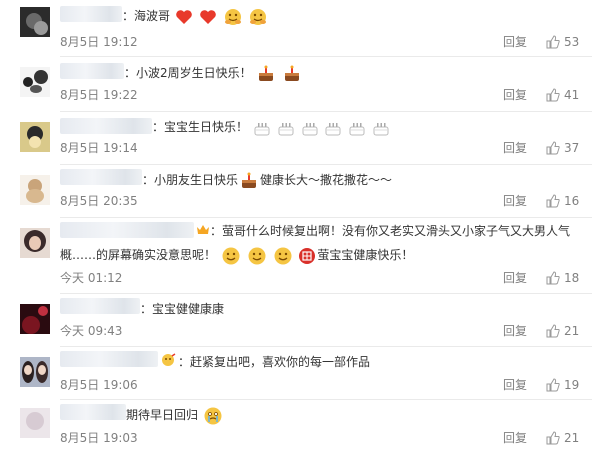  What do you see at coordinates (99, 385) in the screenshot?
I see `comment-date: 8月5日 19:06` at bounding box center [99, 385].